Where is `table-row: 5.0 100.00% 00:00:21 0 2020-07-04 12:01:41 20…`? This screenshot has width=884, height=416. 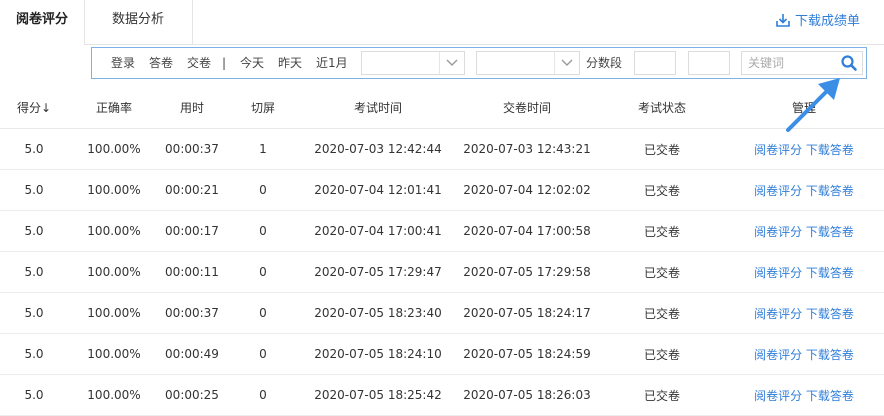
table-row: 5.0 100.00% 00:00:21 0 2020-07-04 12:01:41 20… is located at coordinates (442, 190).